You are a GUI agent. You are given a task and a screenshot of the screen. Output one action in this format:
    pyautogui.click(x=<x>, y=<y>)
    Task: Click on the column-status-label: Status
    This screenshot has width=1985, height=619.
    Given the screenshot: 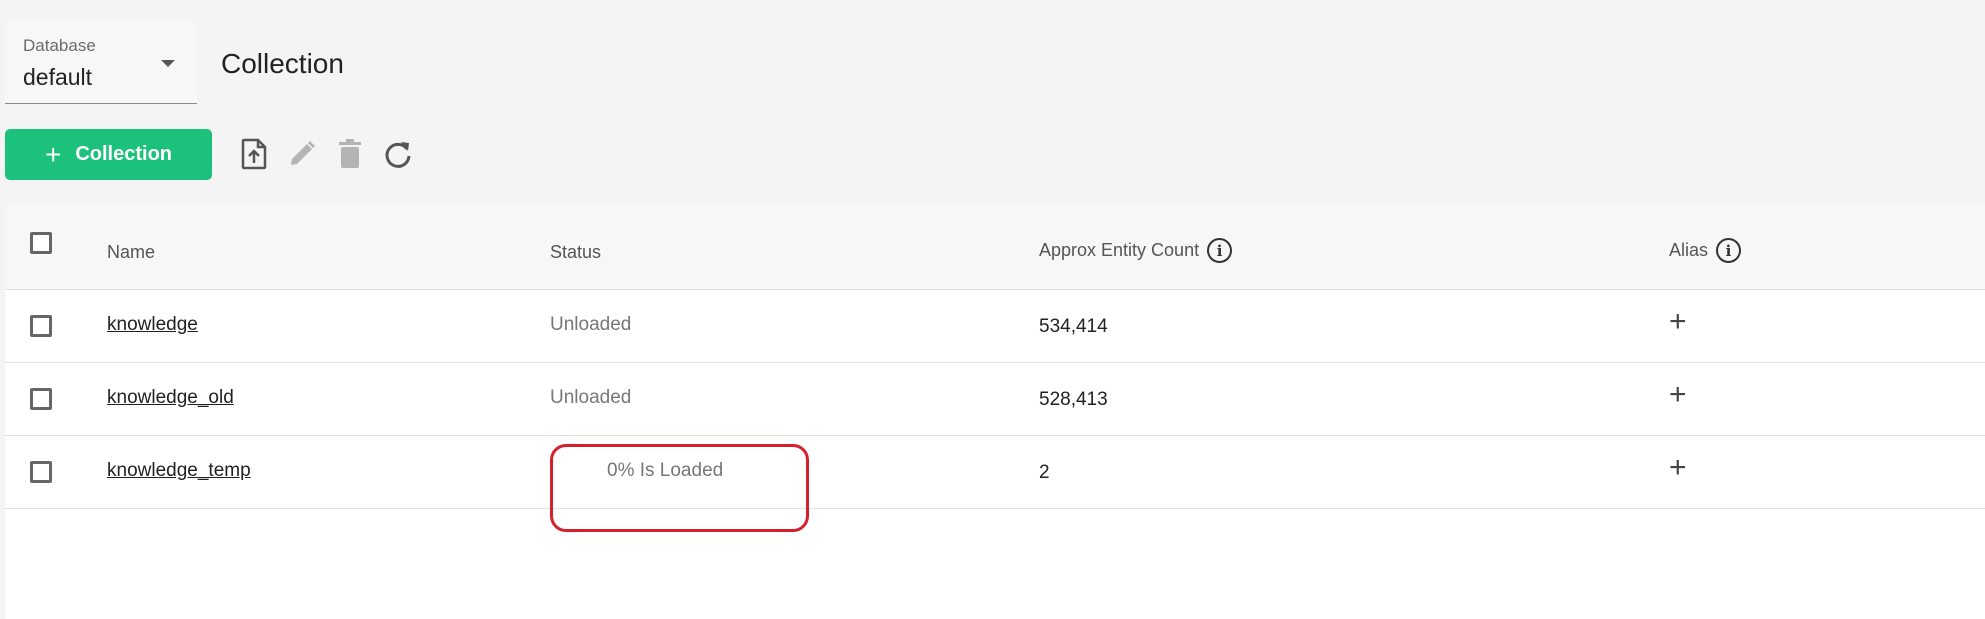 What is the action you would take?
    pyautogui.click(x=576, y=252)
    